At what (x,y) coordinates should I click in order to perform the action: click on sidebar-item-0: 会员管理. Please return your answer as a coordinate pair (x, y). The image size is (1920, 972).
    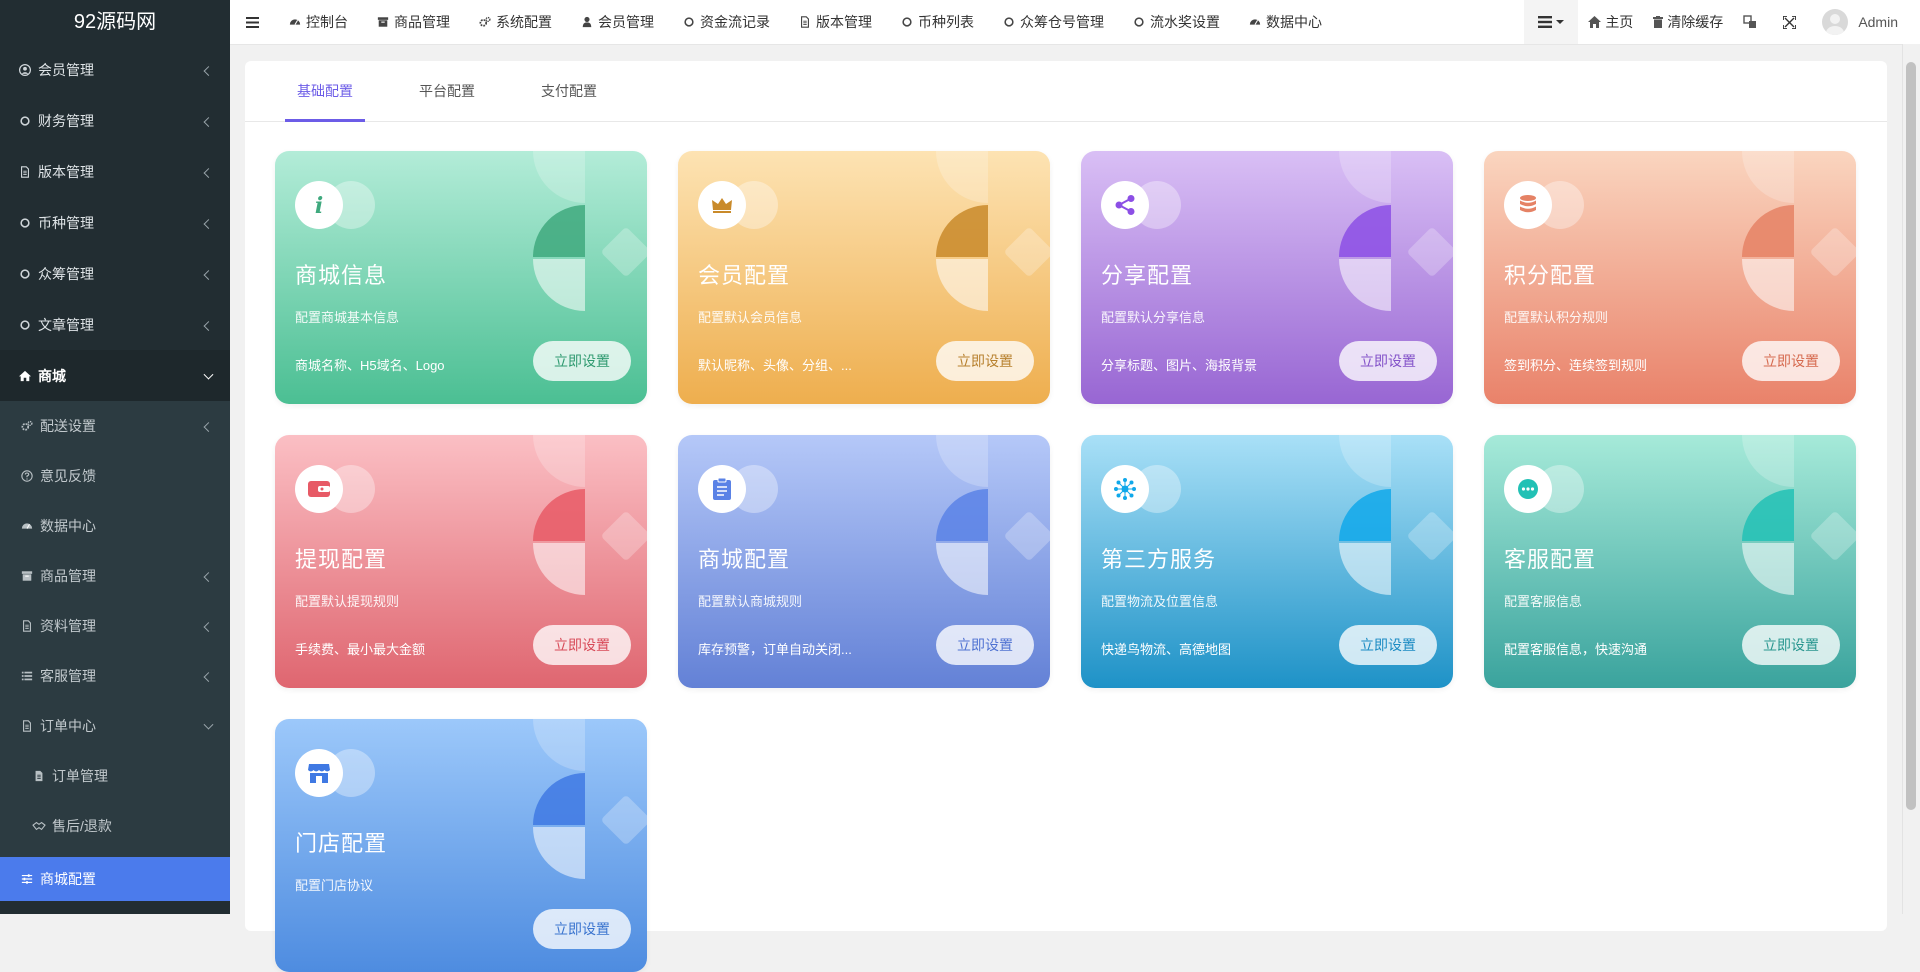
    Looking at the image, I should click on (115, 69).